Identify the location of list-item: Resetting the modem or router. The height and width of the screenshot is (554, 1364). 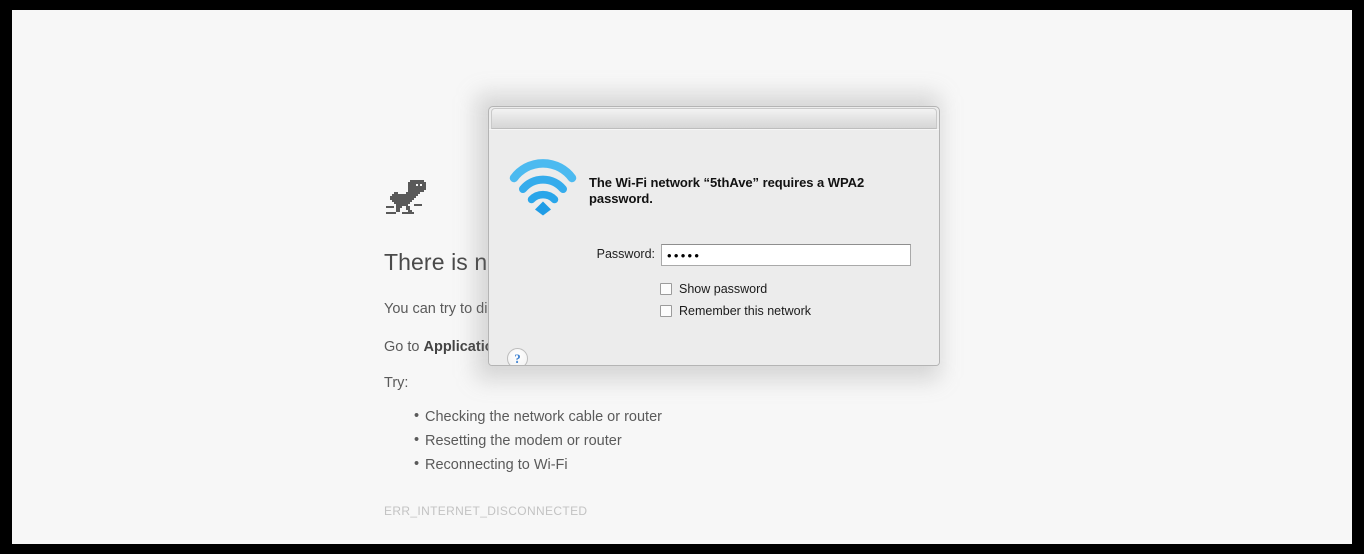
(694, 440).